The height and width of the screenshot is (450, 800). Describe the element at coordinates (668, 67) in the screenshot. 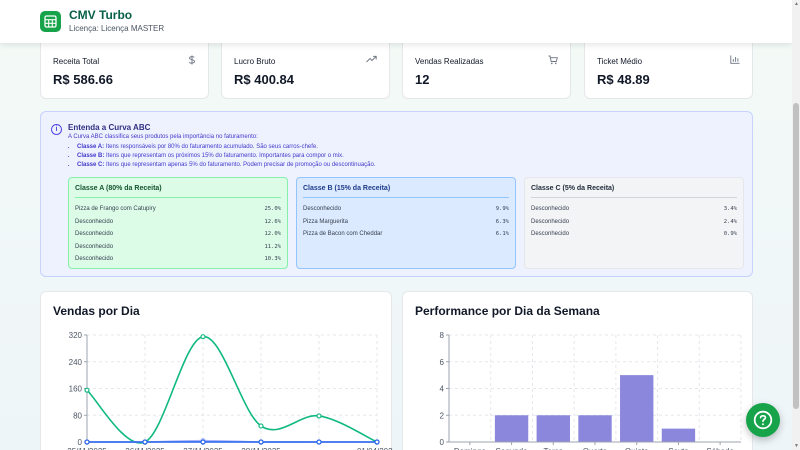

I see `stat-card-ticket: Ticket Médio R$ 48.89` at that location.